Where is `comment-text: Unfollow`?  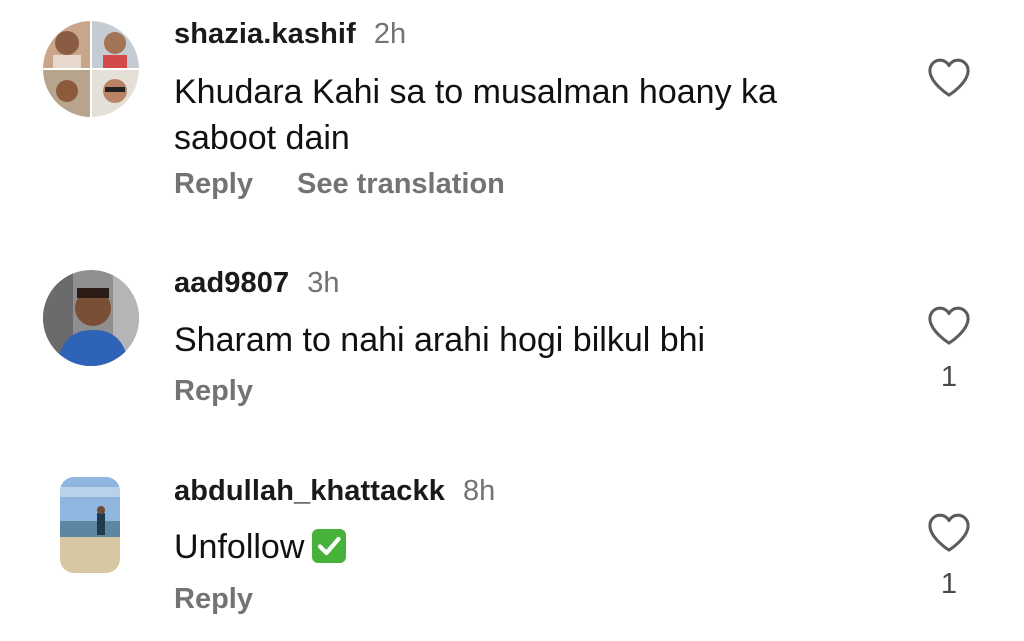 comment-text: Unfollow is located at coordinates (524, 547).